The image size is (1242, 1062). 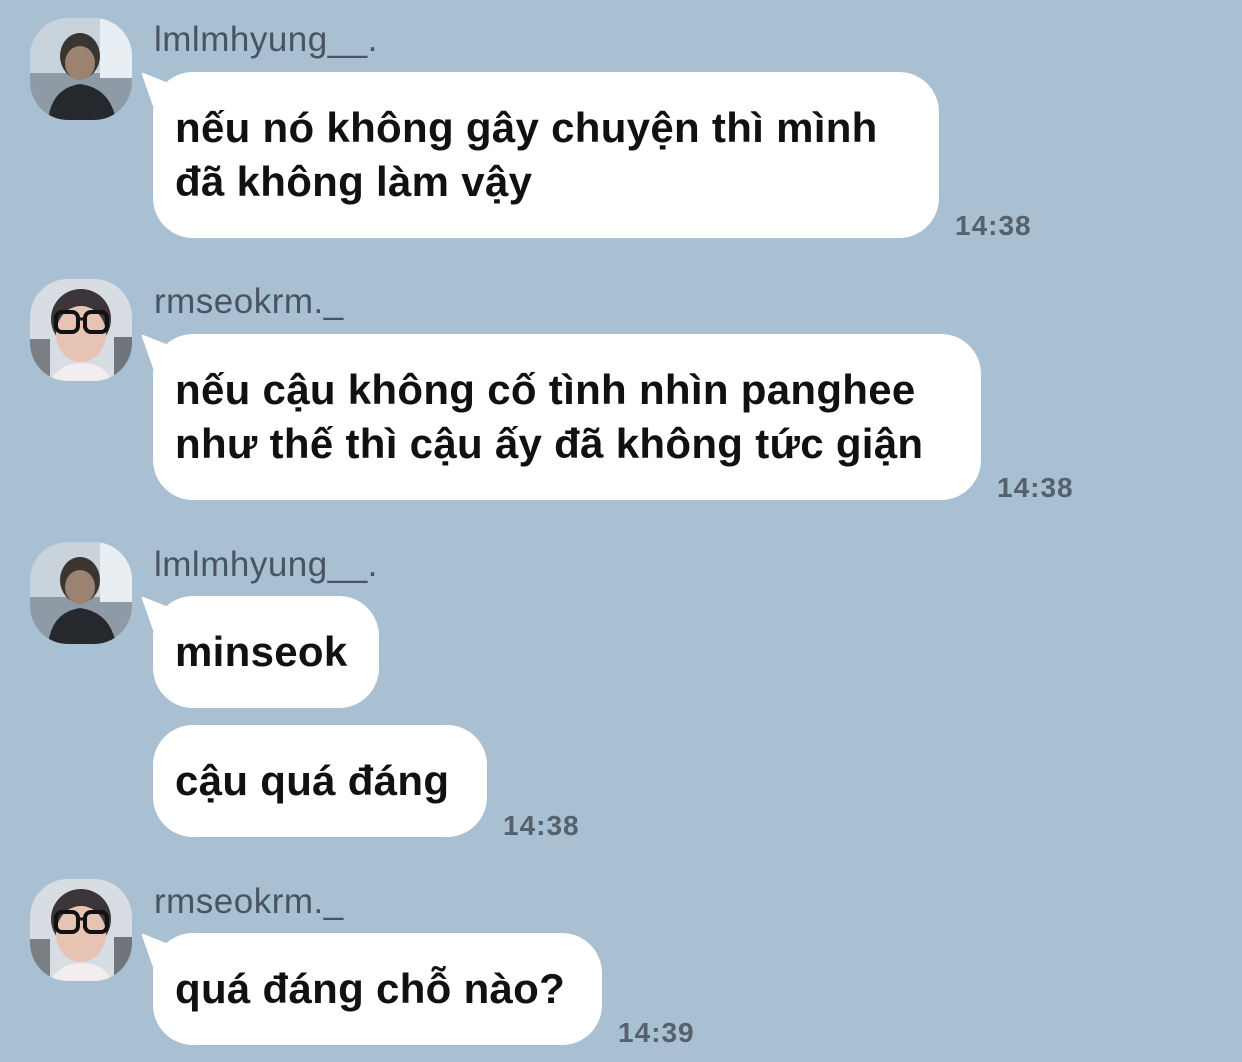 What do you see at coordinates (370, 988) in the screenshot?
I see `message-text-line: quá đáng chỗ nào?` at bounding box center [370, 988].